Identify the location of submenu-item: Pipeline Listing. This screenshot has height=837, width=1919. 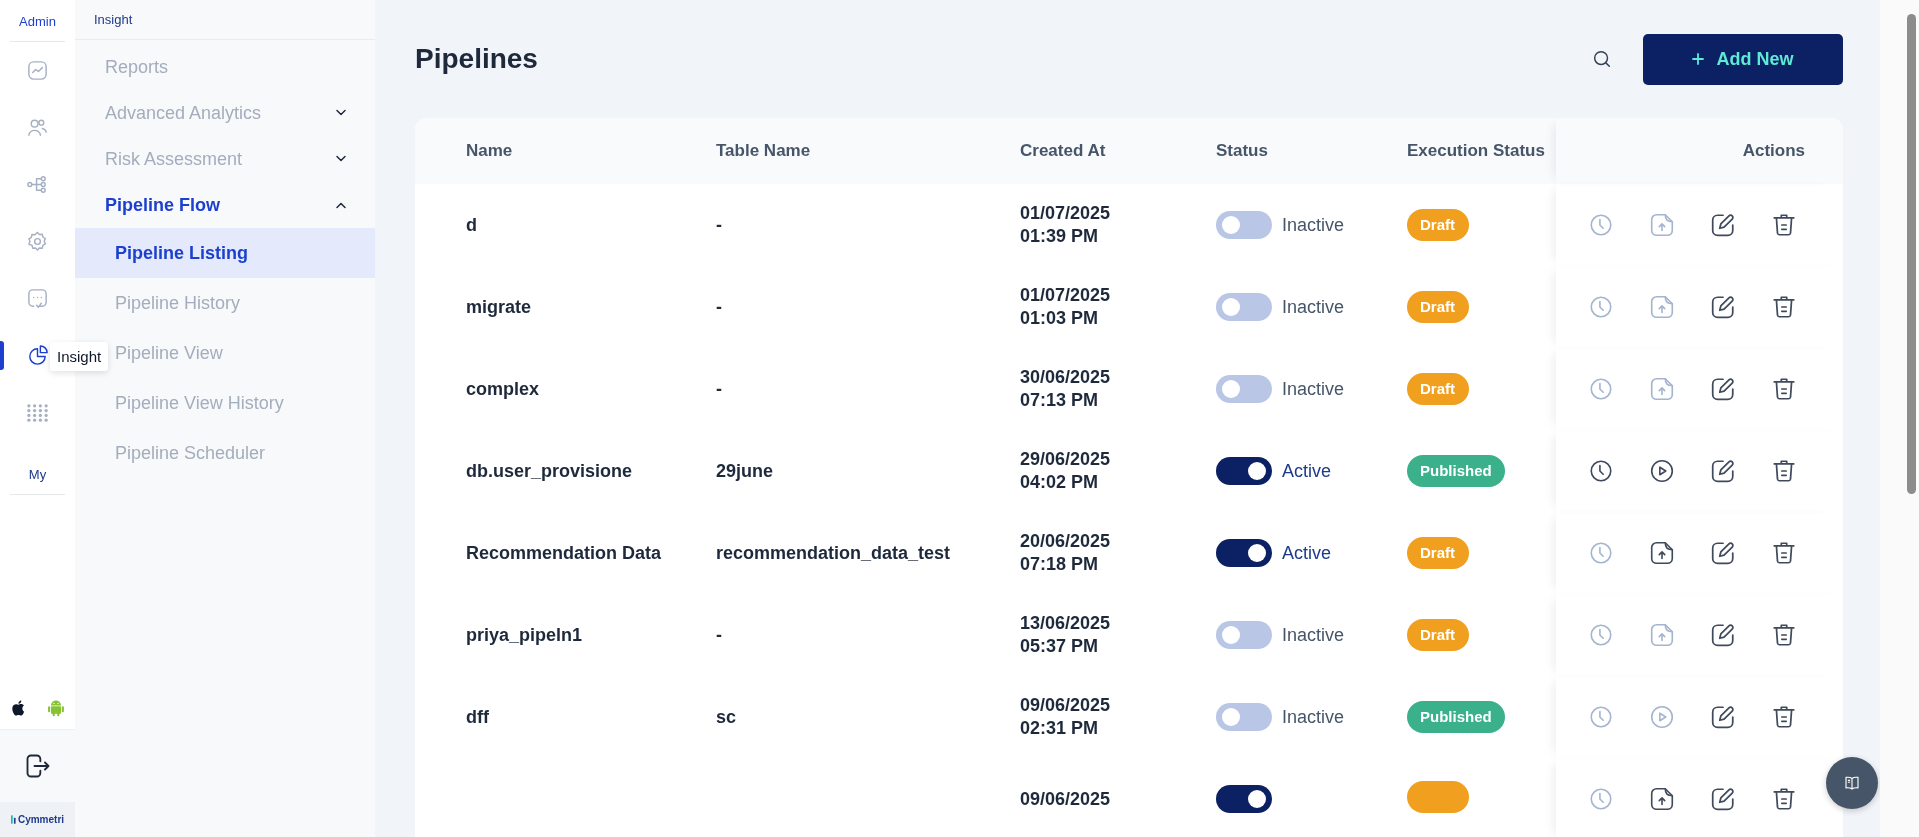
(225, 253).